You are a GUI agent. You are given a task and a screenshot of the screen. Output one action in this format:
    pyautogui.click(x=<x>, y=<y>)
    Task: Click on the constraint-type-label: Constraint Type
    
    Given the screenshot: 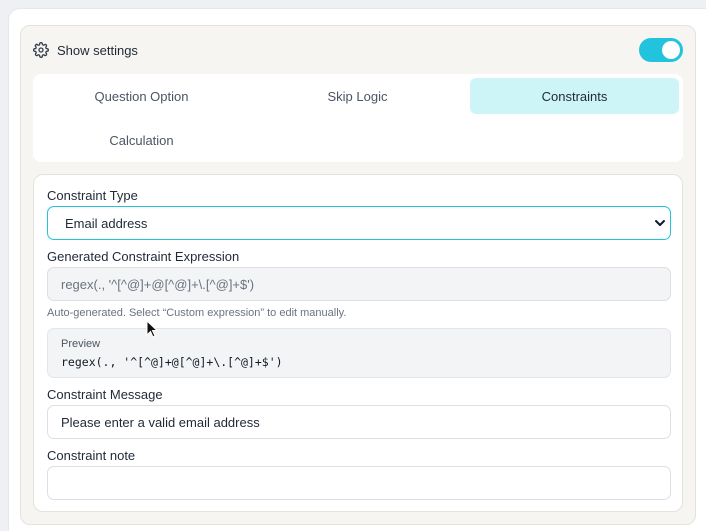 What is the action you would take?
    pyautogui.click(x=92, y=195)
    